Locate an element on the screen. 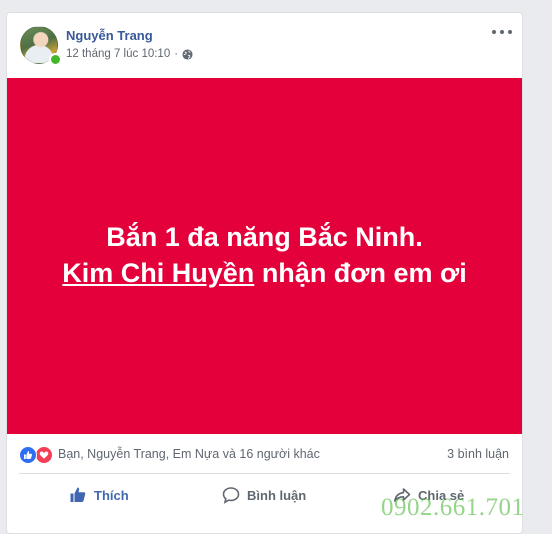 The height and width of the screenshot is (534, 552). comments-count: 3 bình luận is located at coordinates (478, 454).